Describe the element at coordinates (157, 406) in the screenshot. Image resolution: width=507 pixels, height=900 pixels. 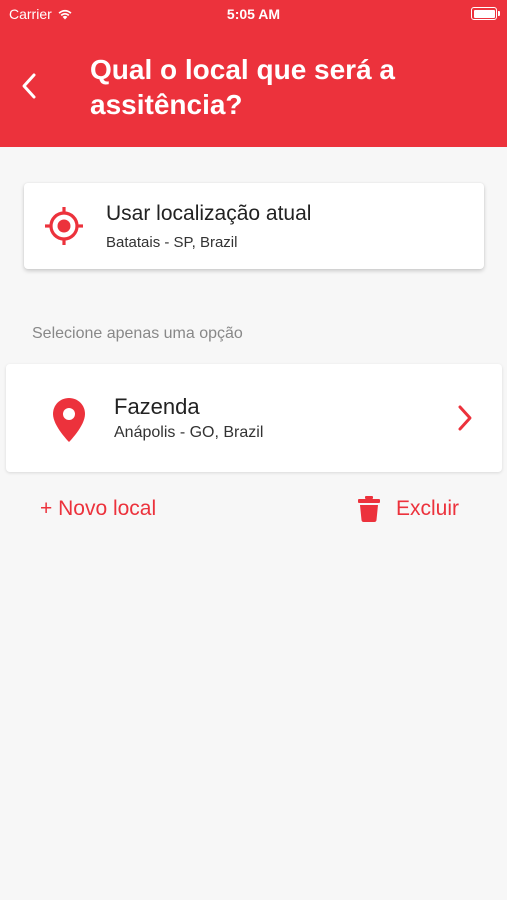
I see `place-name: Fazenda` at that location.